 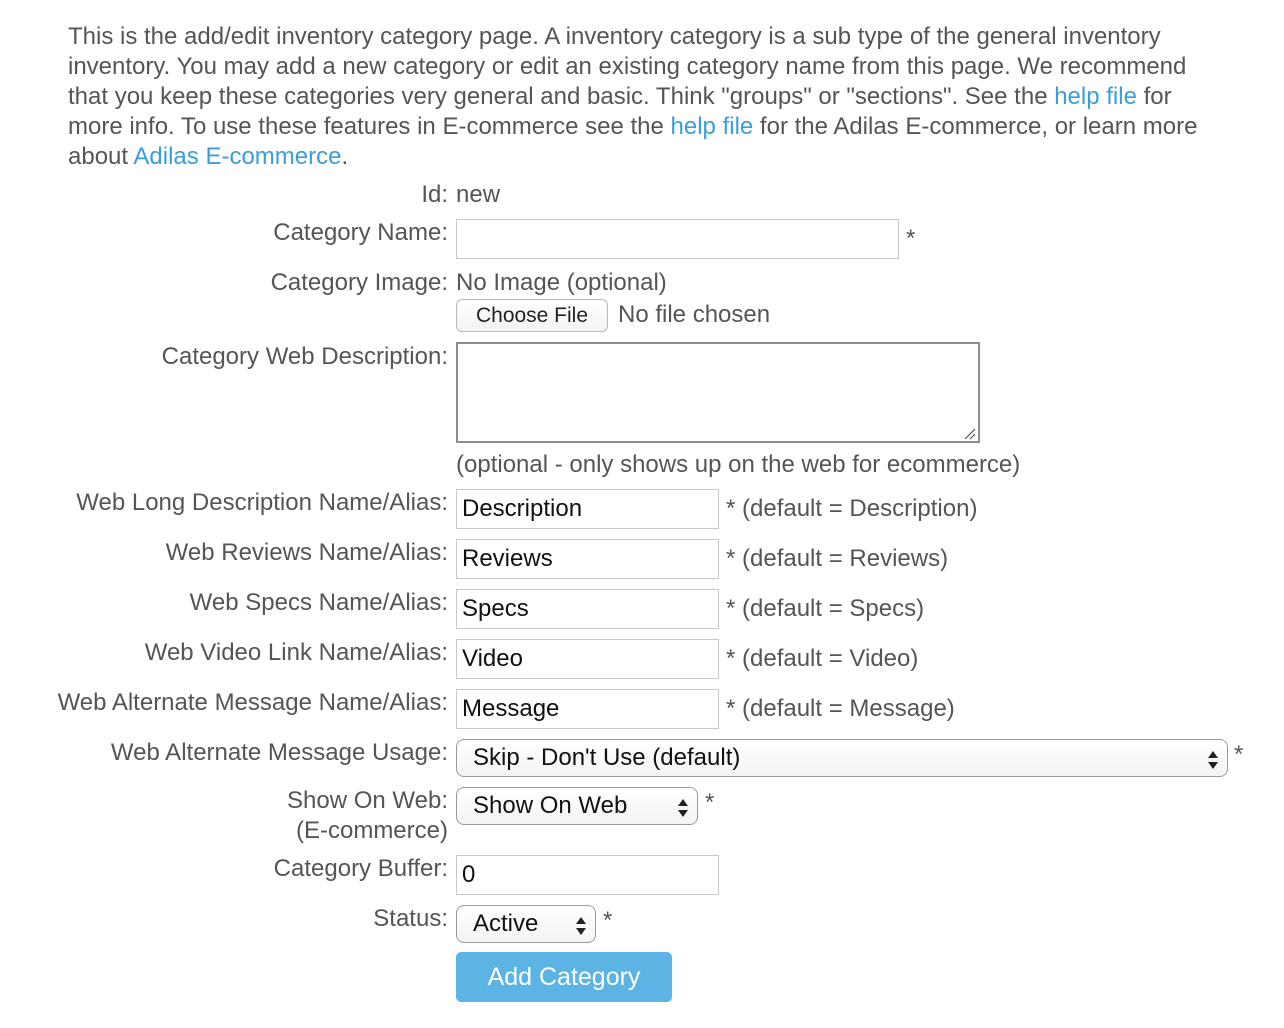 I want to click on video-alias-label: Web Video Link Name/Alias:, so click(x=296, y=652).